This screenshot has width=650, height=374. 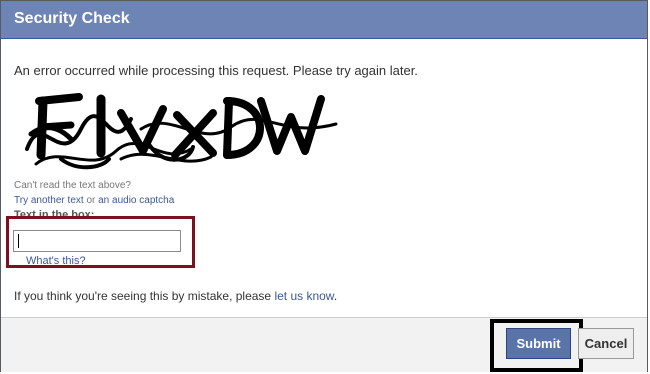 I want to click on submit-button: Submit, so click(x=538, y=343).